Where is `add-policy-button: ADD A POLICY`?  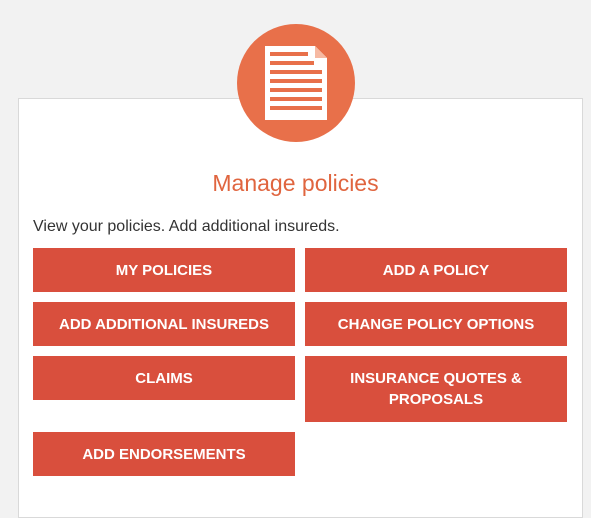
add-policy-button: ADD A POLICY is located at coordinates (436, 270).